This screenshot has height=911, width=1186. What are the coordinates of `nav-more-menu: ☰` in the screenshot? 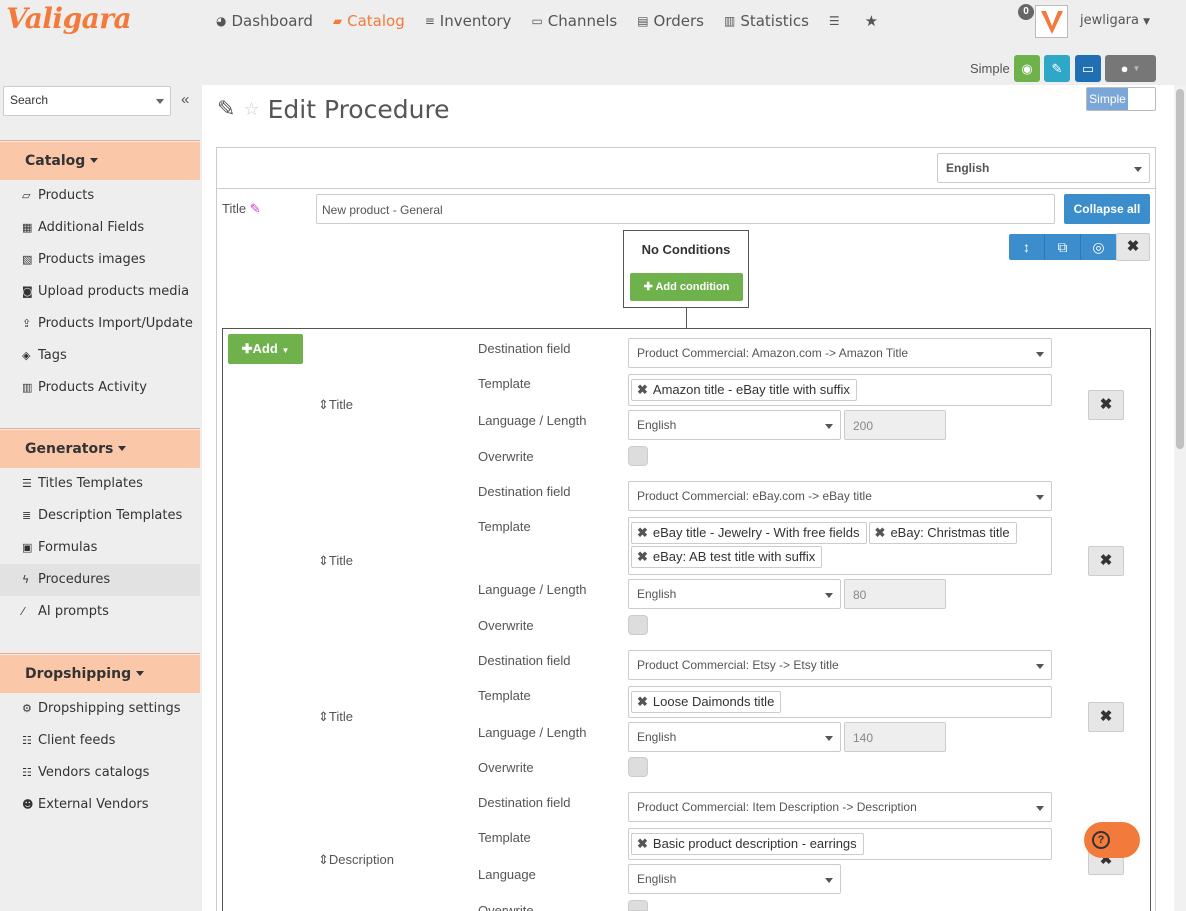 It's located at (837, 21).